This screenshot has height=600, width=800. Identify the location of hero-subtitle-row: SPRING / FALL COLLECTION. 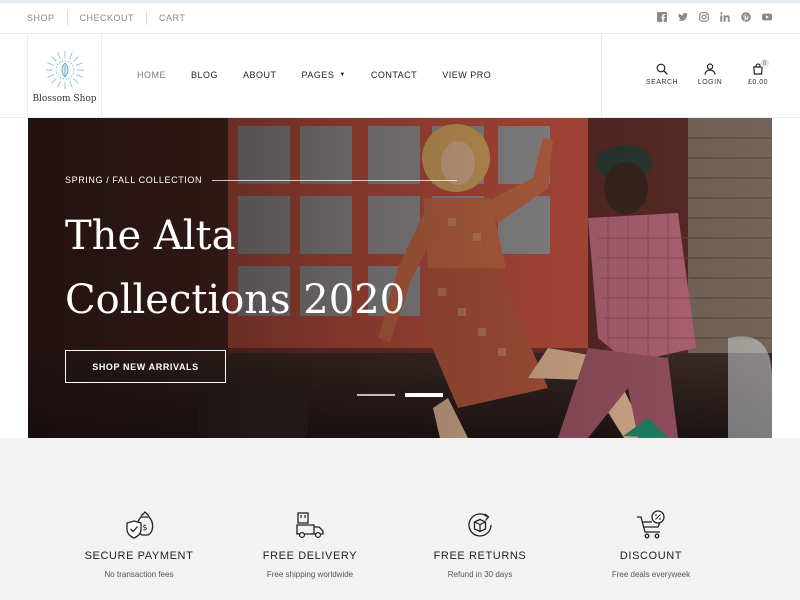
(261, 180).